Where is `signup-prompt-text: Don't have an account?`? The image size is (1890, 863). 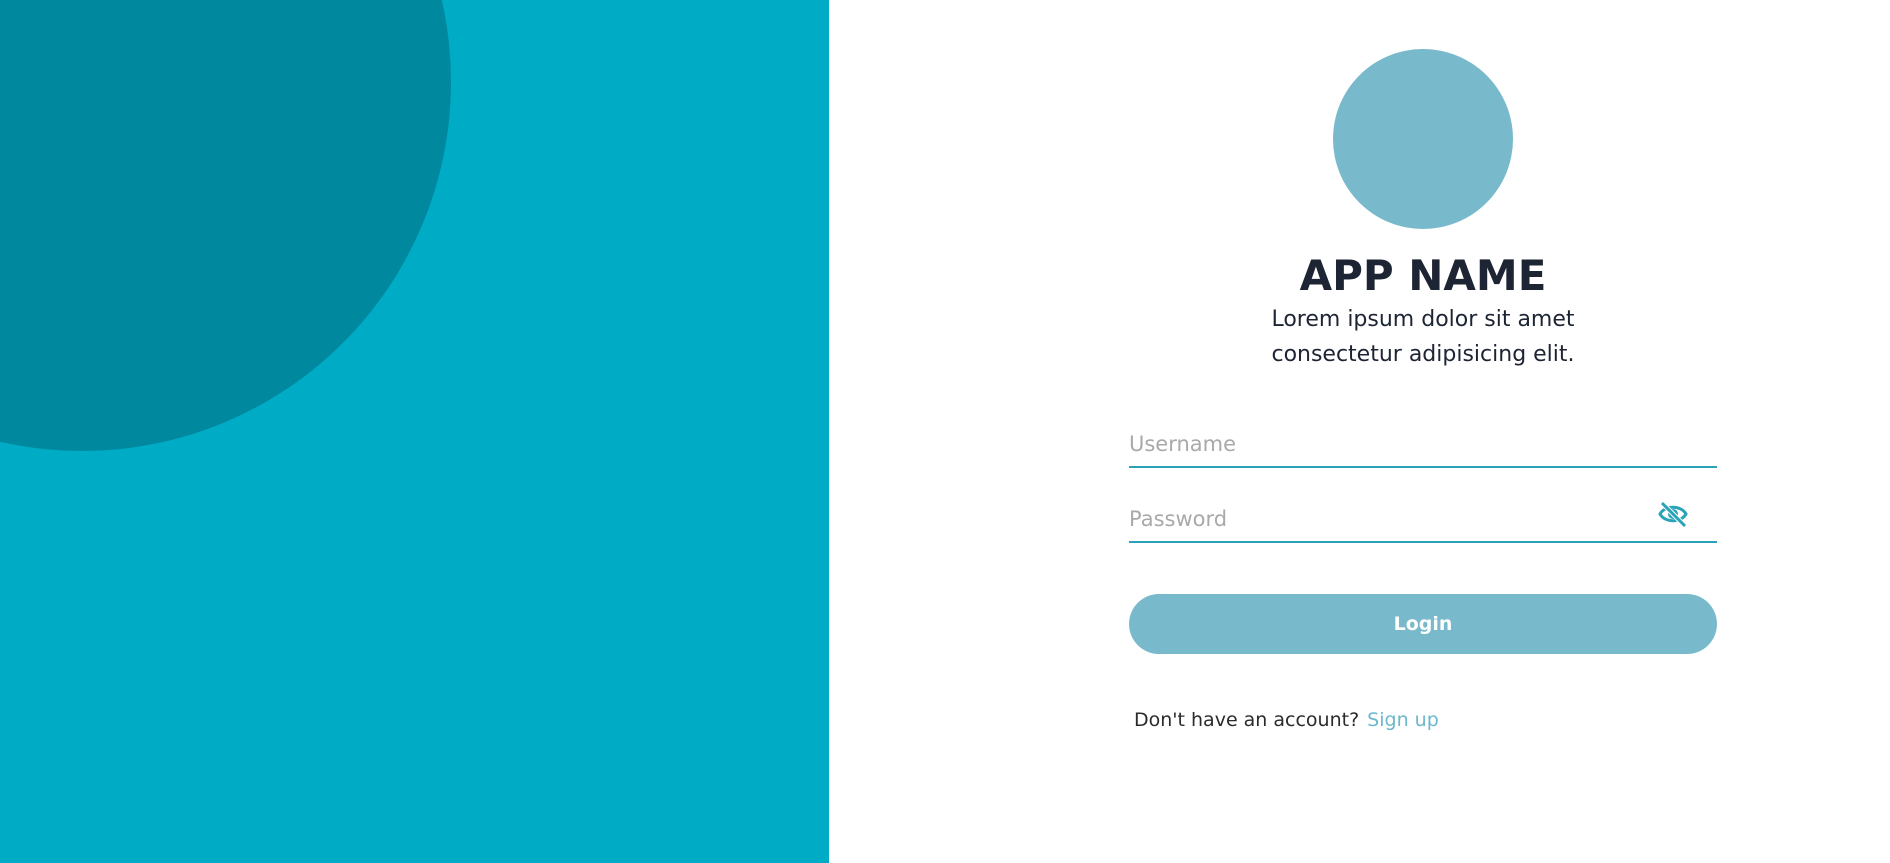 signup-prompt-text: Don't have an account? is located at coordinates (1247, 720).